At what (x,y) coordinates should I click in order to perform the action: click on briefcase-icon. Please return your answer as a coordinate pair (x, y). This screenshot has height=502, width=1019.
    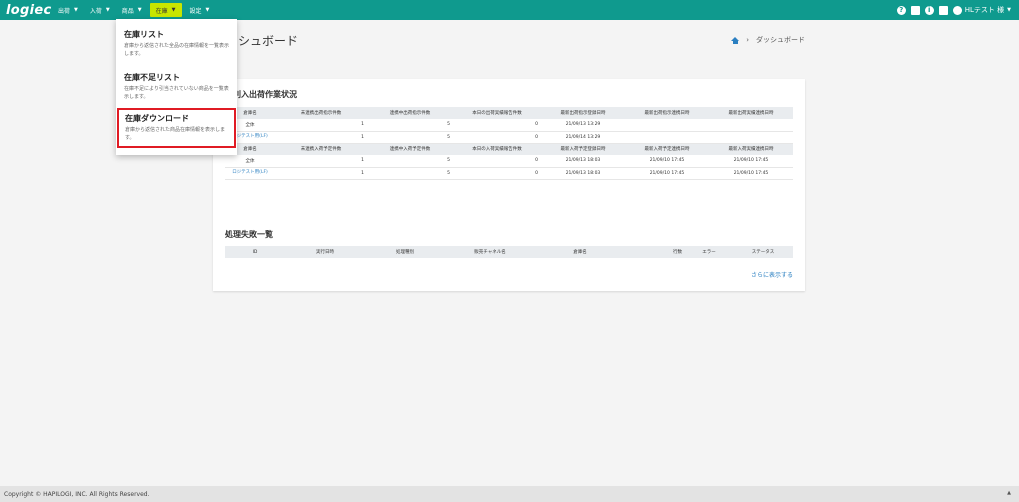
    Looking at the image, I should click on (915, 10).